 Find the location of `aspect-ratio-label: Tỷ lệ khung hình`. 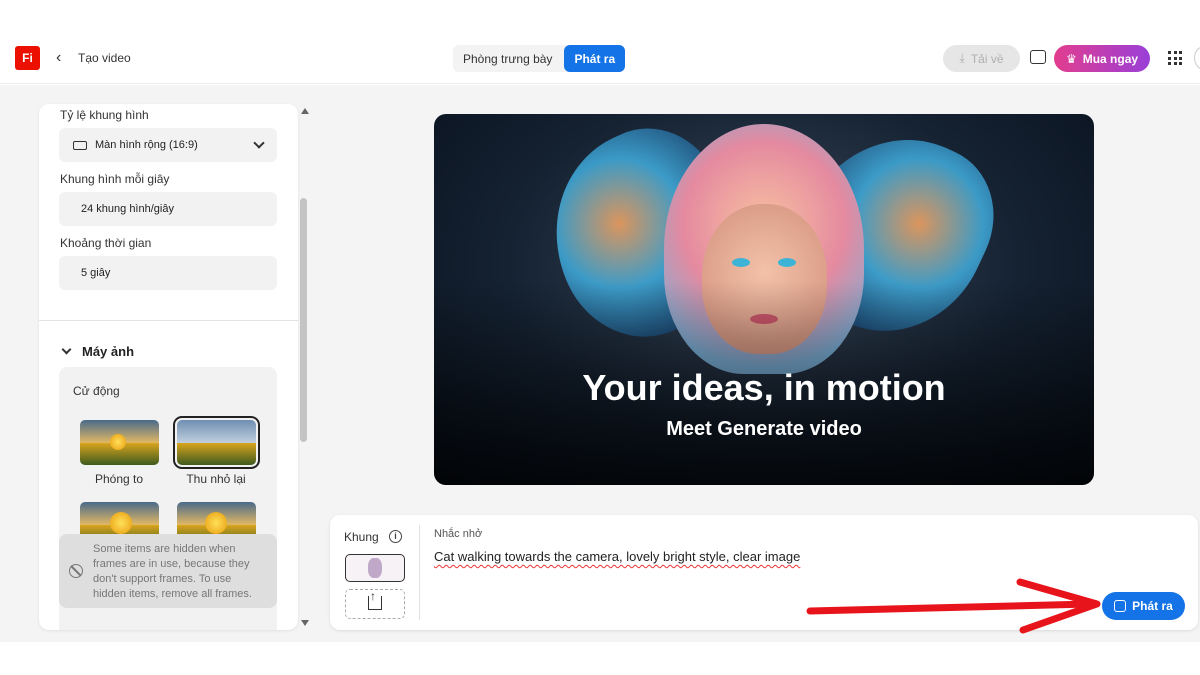

aspect-ratio-label: Tỷ lệ khung hình is located at coordinates (104, 115).